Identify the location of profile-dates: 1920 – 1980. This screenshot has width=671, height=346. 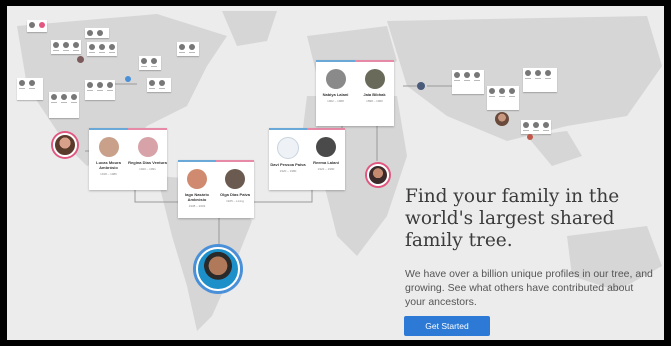
(288, 171).